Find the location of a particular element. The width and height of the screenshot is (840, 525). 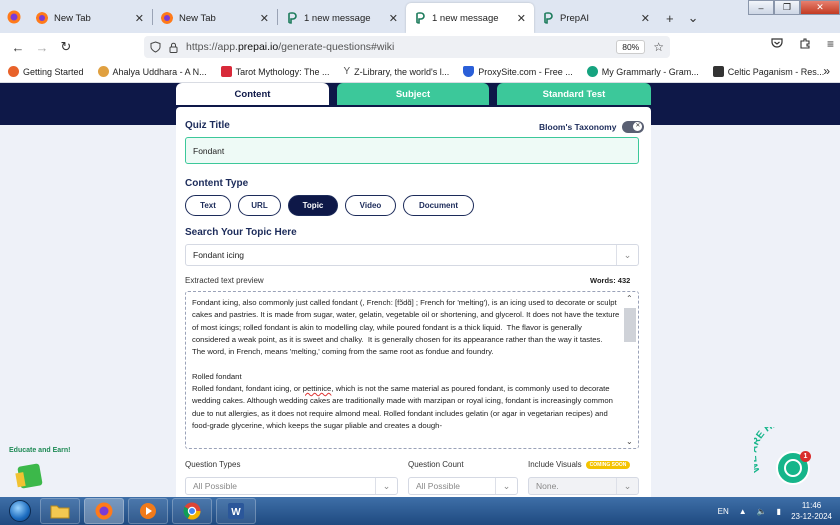

bookmark-item: Getting Started is located at coordinates (46, 71).